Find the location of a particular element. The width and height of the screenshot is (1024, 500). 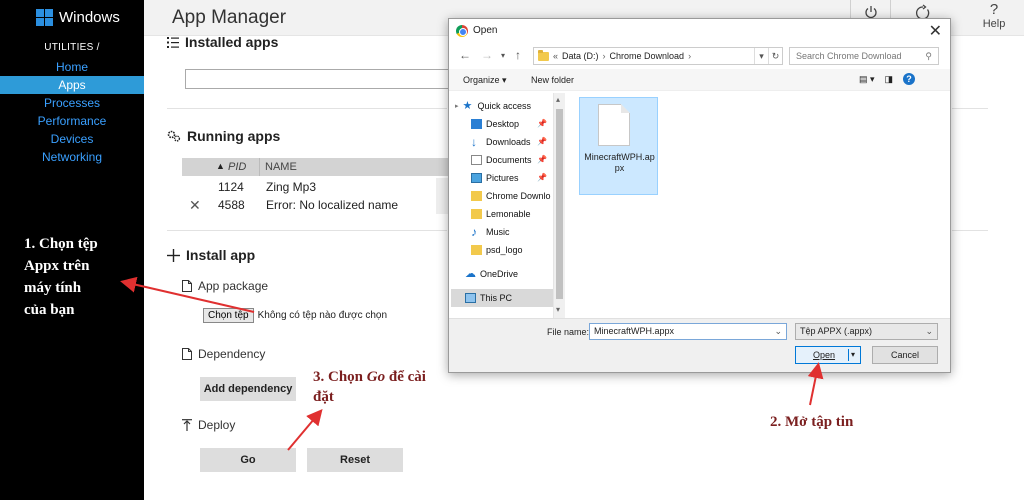

address-bar: « Data (D:) › Chrome Download › ▾ ↻ is located at coordinates (658, 56).